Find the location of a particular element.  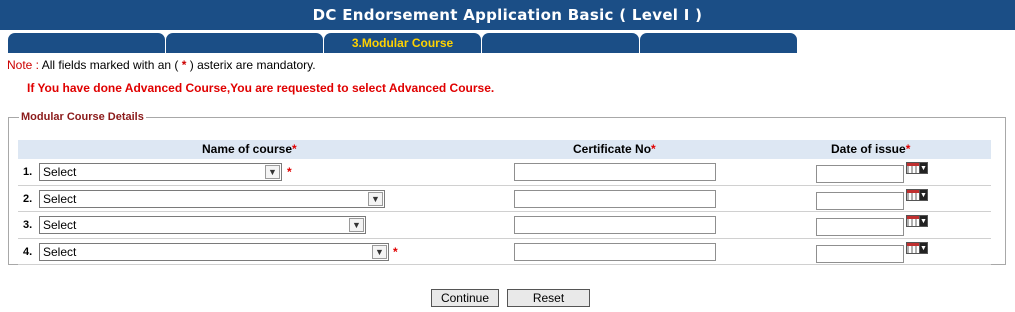

row-number: 1. is located at coordinates (28, 172).